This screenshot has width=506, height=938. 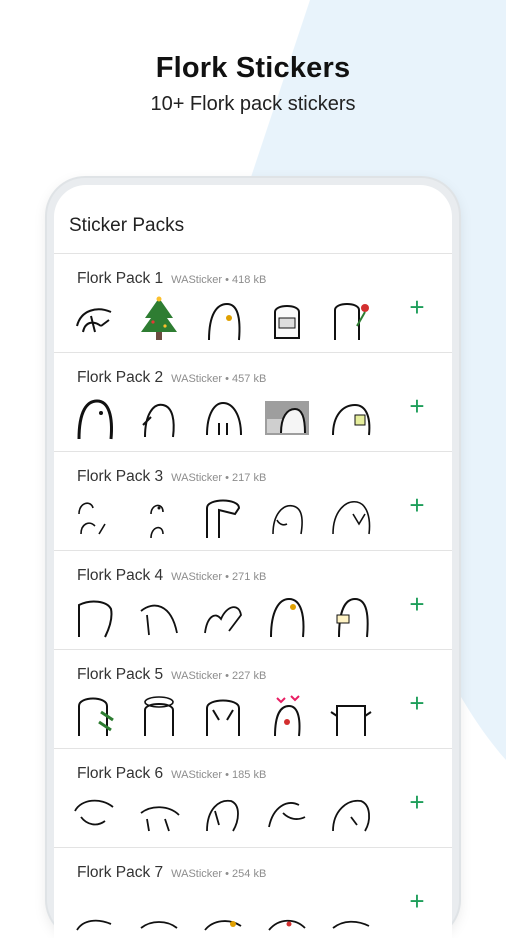 I want to click on pack-meta: WASticker • 271 kB, so click(x=219, y=577).